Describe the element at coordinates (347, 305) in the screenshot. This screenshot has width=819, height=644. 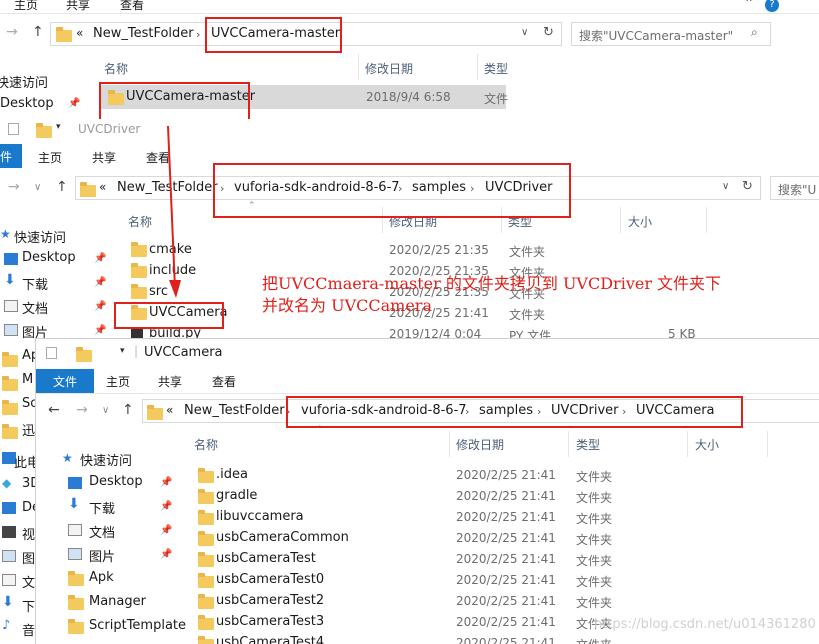
I see `annotation-line-2: 并改名为 UVCCamera` at that location.